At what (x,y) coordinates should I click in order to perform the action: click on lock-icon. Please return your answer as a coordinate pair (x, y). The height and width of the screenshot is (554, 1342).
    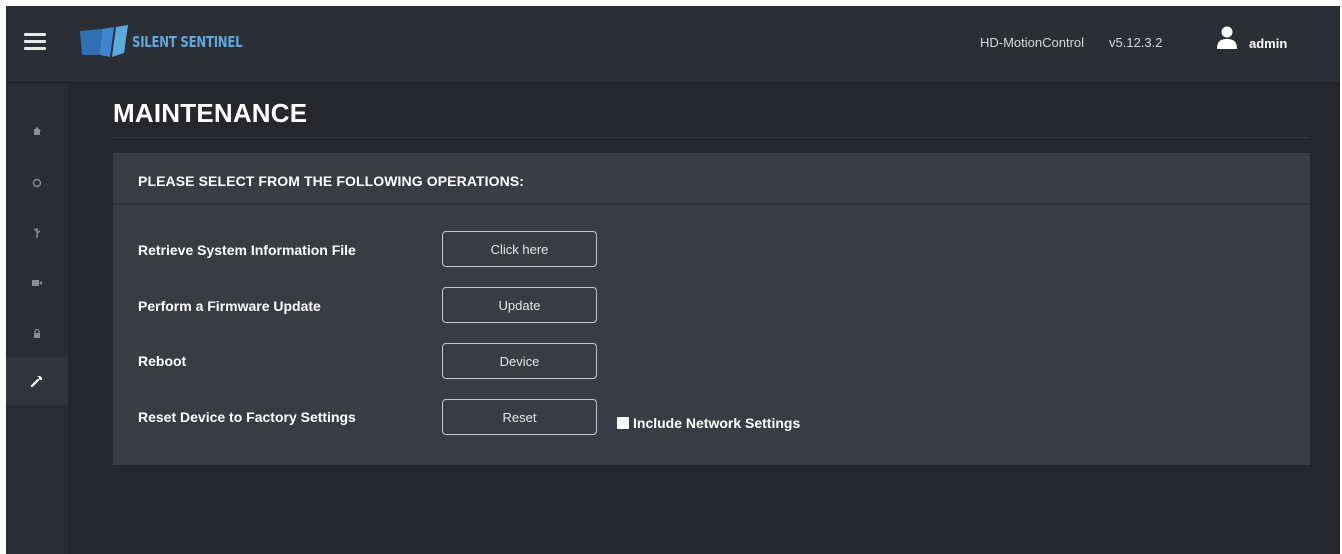
    Looking at the image, I should click on (37, 333).